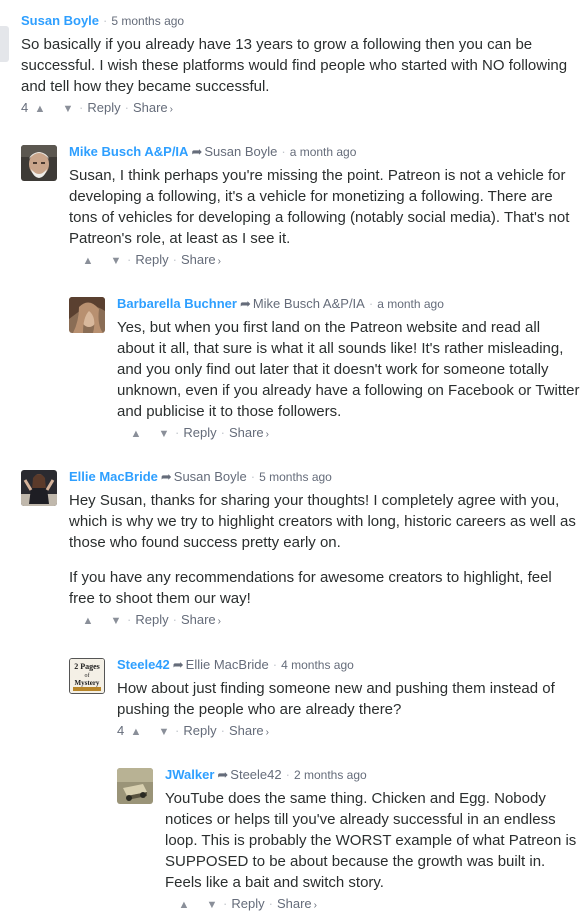 Image resolution: width=585 pixels, height=915 pixels. Describe the element at coordinates (317, 665) in the screenshot. I see `timestamp: 4 months ago` at that location.